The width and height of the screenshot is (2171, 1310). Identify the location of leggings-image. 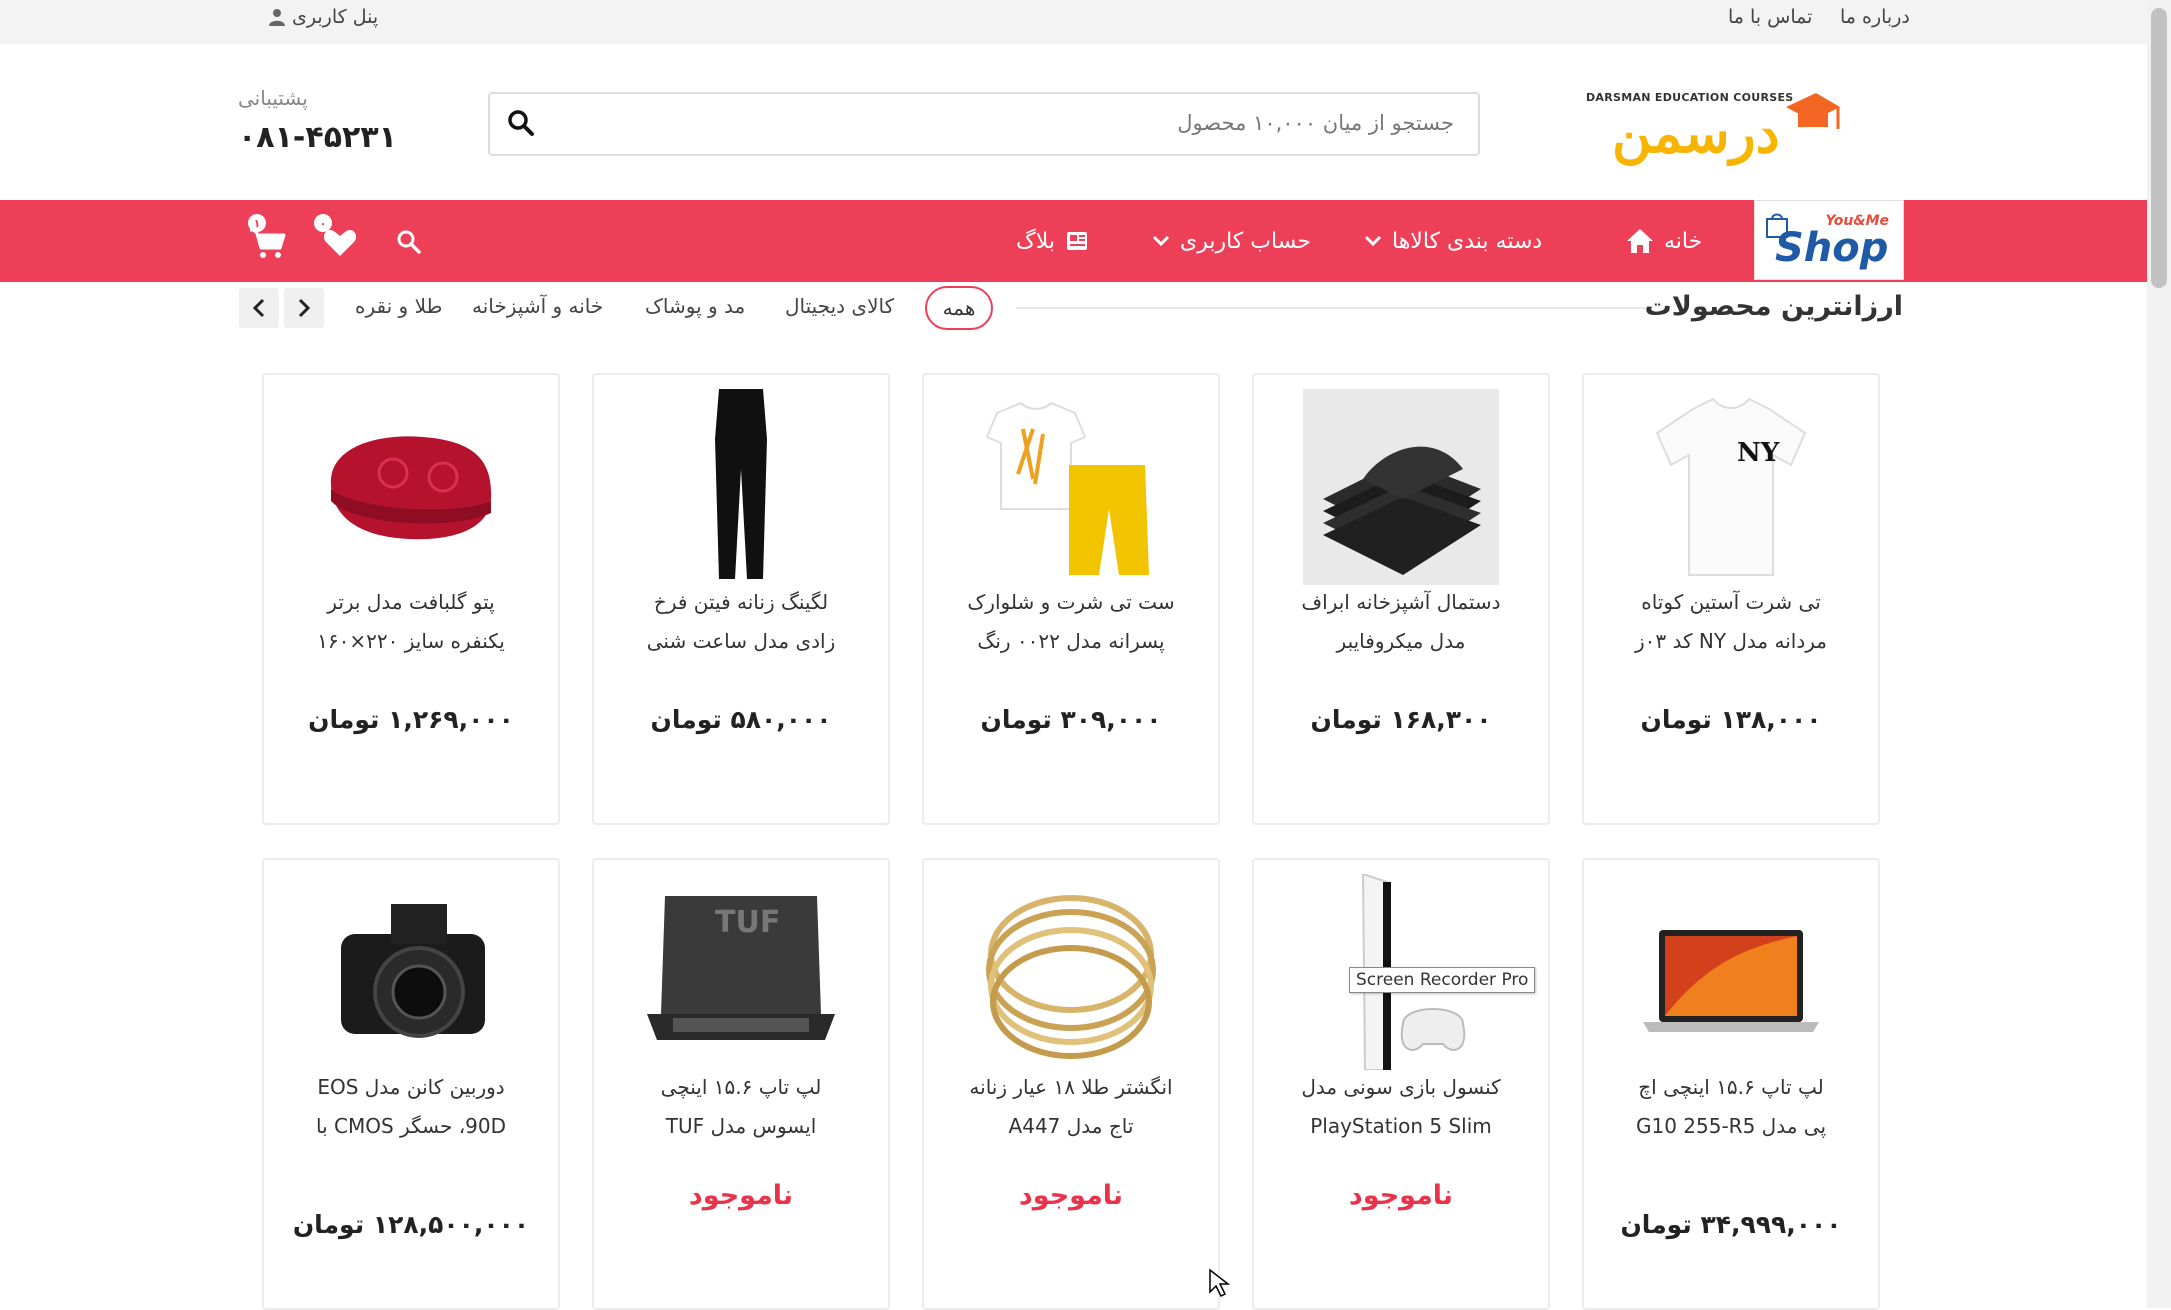
(741, 484).